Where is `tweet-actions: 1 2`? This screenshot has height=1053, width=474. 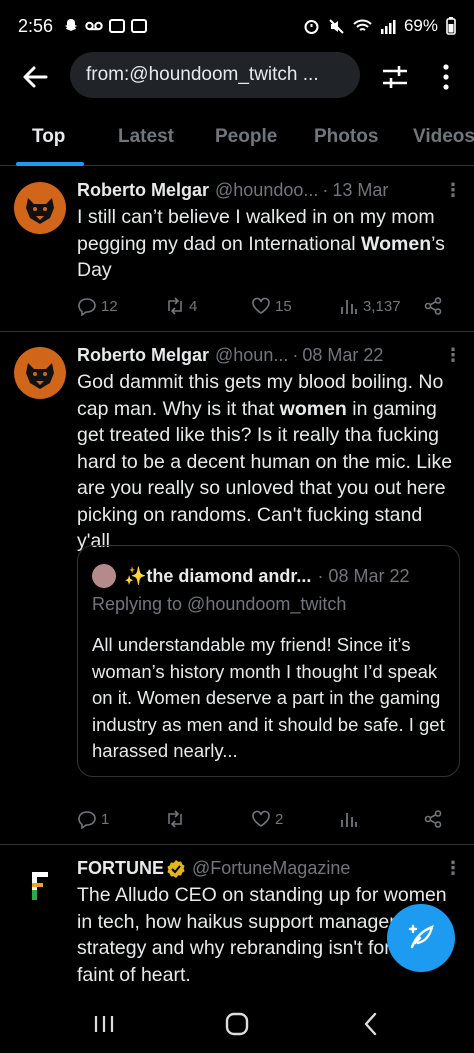
tweet-actions: 1 2 is located at coordinates (268, 823).